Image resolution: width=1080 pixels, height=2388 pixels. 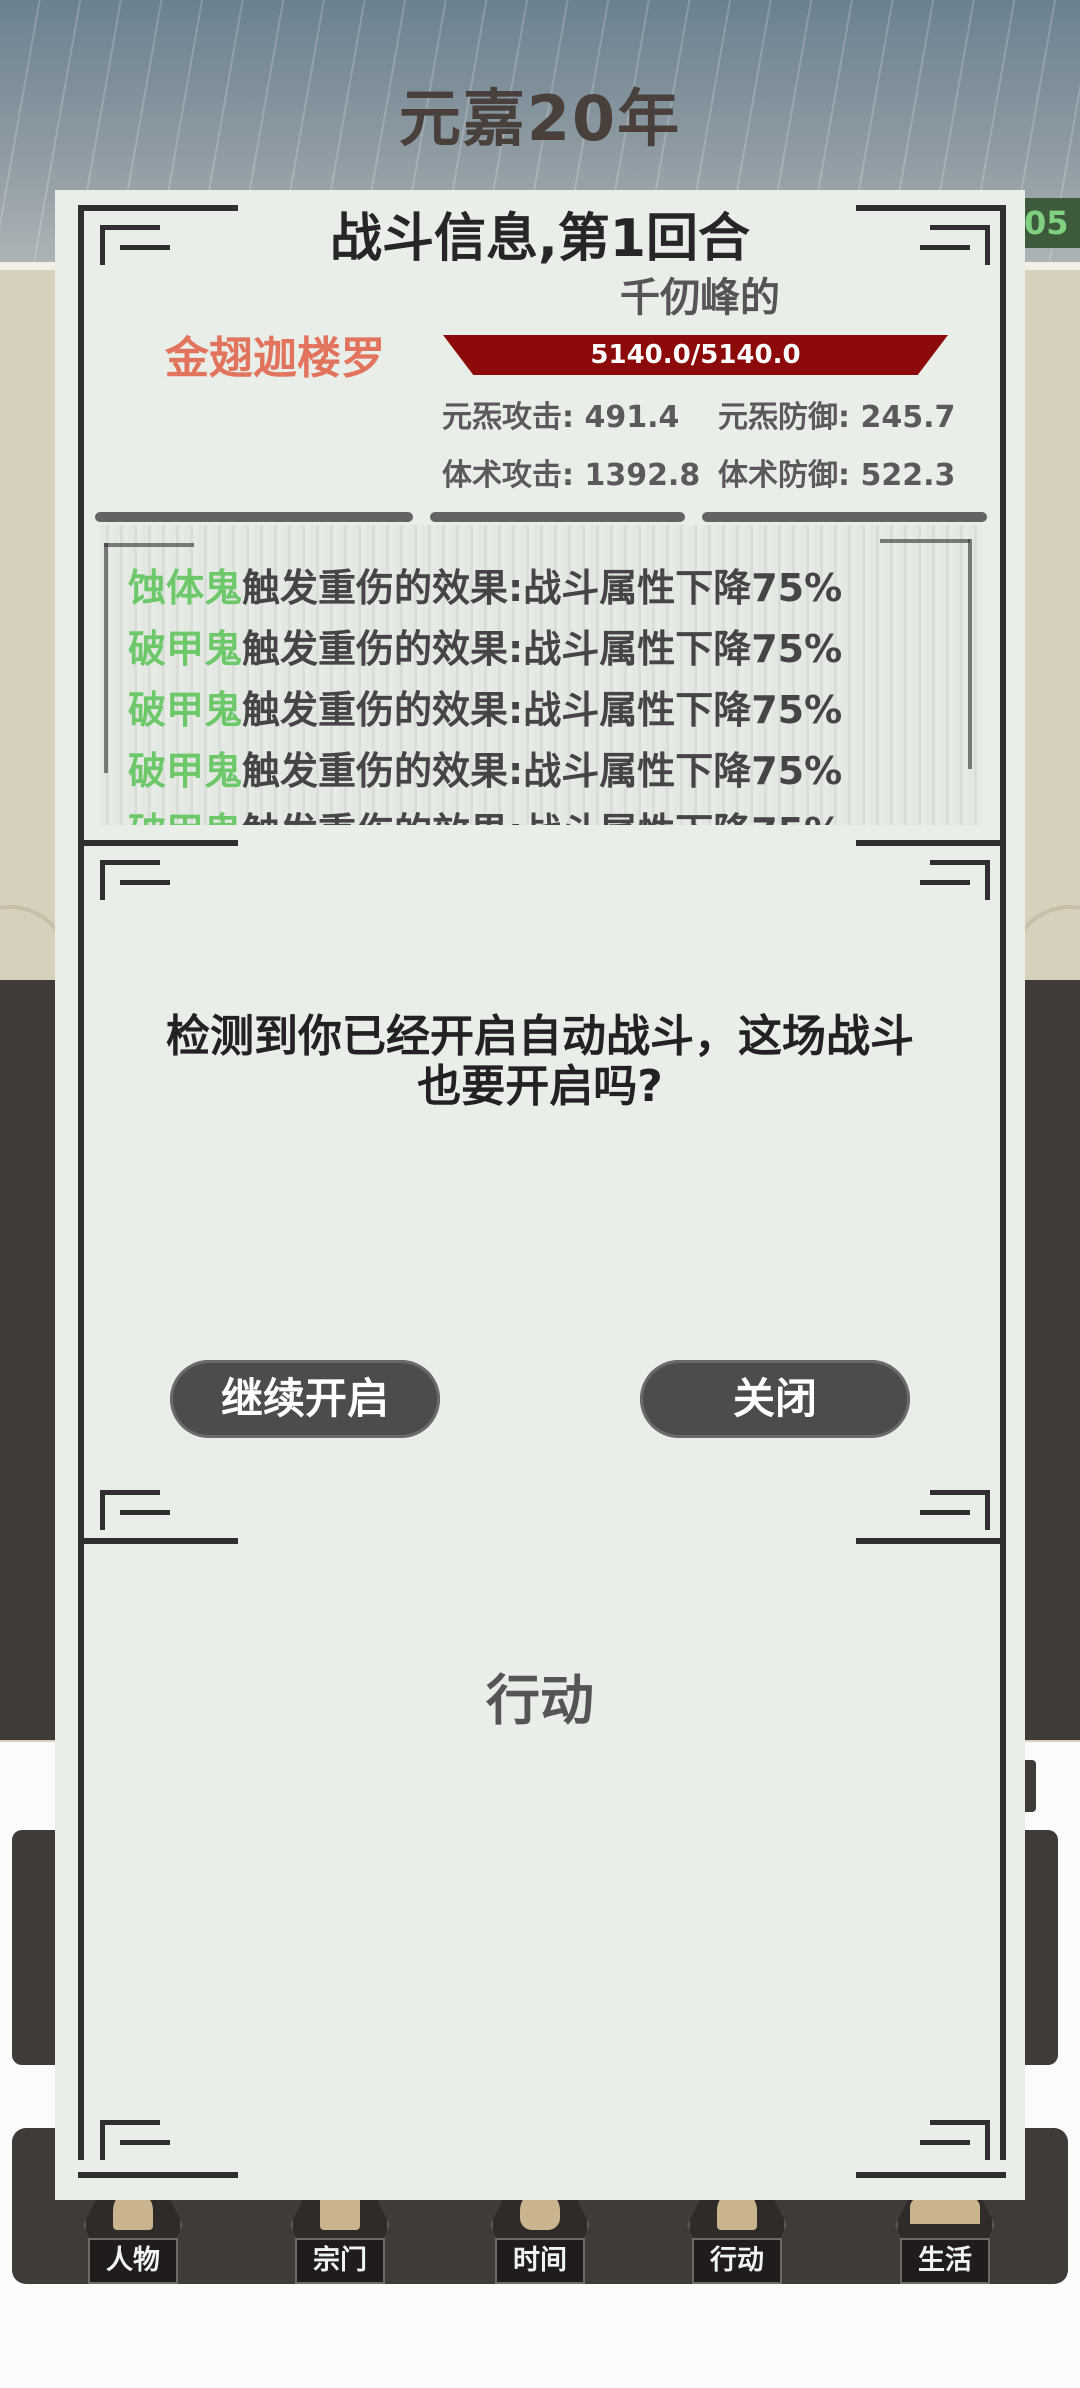 I want to click on nav-item-sect: 宗门, so click(x=340, y=2240).